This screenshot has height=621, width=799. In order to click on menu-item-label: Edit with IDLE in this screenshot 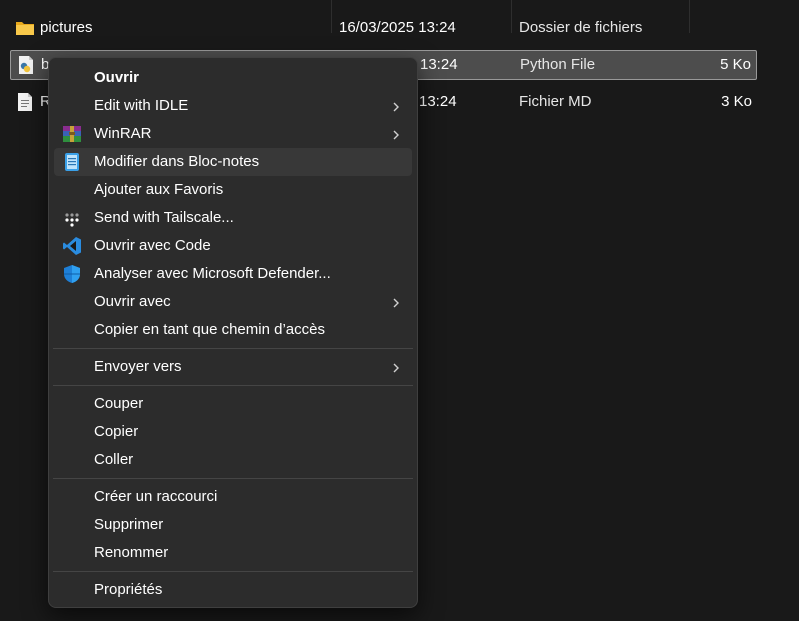, I will do `click(141, 105)`.